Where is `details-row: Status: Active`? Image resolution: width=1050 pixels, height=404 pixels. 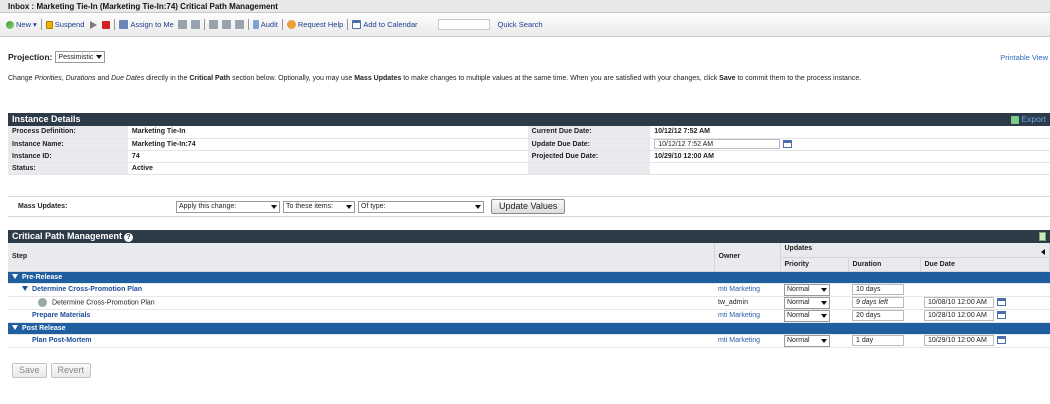
details-row: Status: Active is located at coordinates (529, 168).